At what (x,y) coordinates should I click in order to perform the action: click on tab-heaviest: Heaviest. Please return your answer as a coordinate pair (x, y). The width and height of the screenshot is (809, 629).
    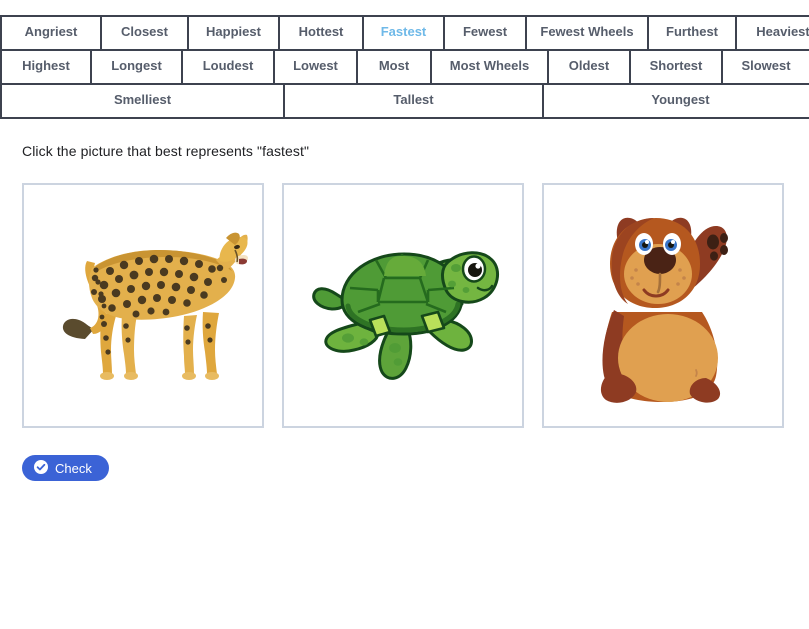
    Looking at the image, I should click on (773, 33).